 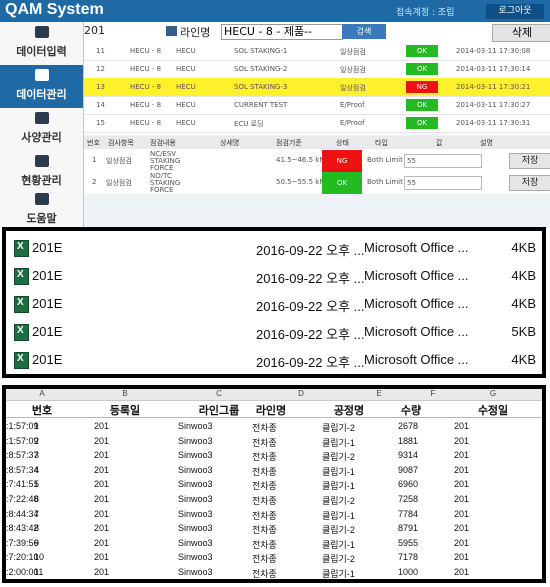 I want to click on table-cell: 7784, so click(x=408, y=514).